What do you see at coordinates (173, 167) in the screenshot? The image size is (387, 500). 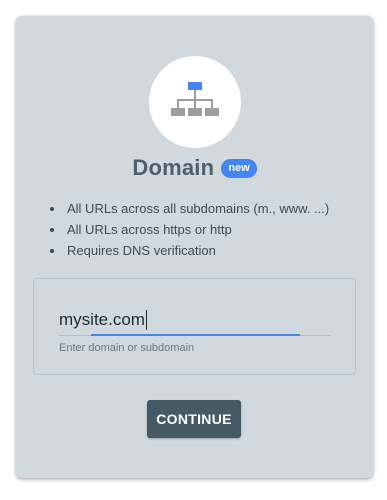 I see `card-title: Domain` at bounding box center [173, 167].